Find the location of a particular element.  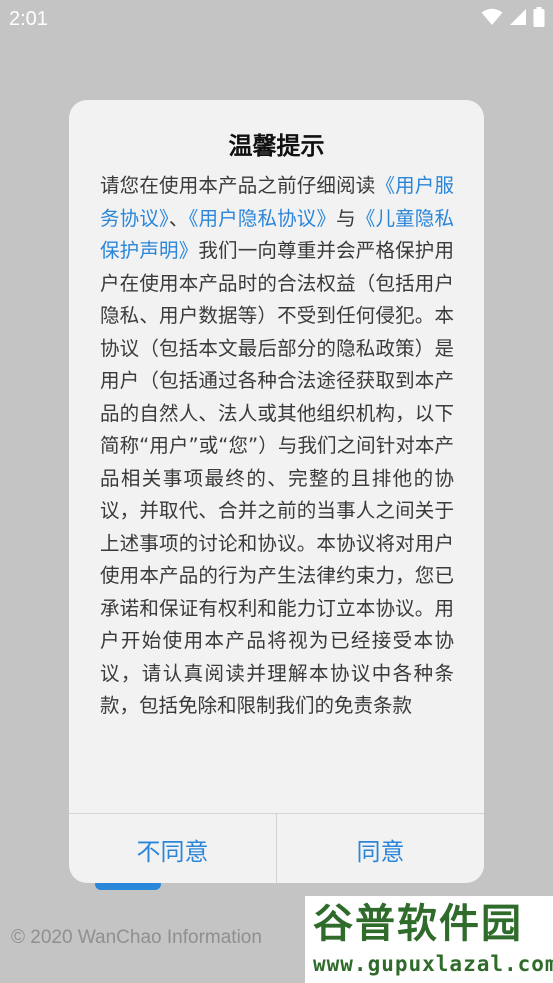

dialog-title: 温馨提示 is located at coordinates (276, 146).